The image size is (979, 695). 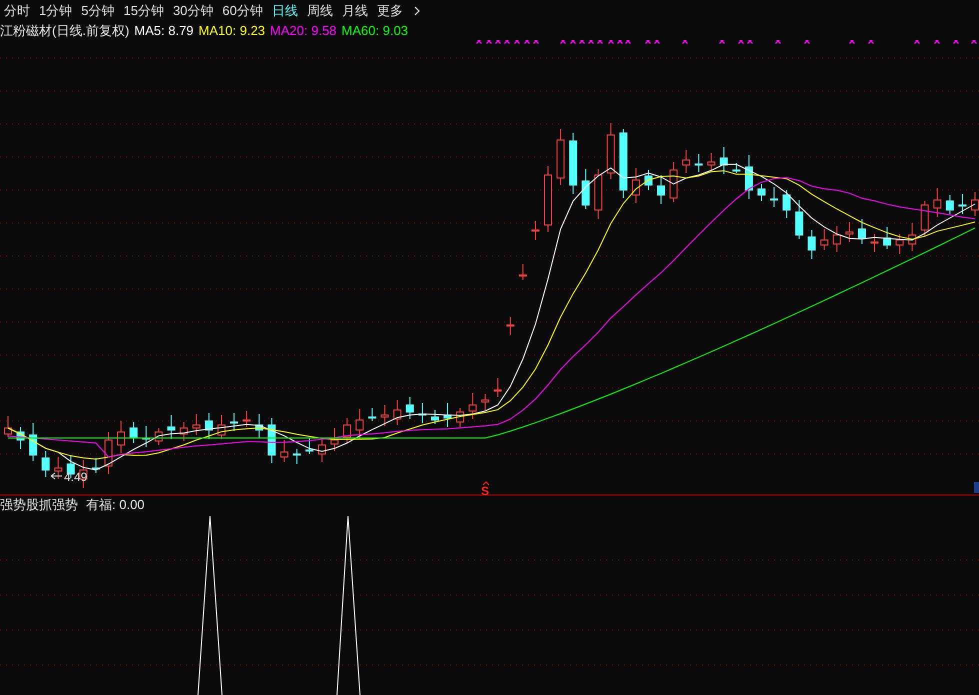 What do you see at coordinates (389, 11) in the screenshot?
I see `period-tab: 更多` at bounding box center [389, 11].